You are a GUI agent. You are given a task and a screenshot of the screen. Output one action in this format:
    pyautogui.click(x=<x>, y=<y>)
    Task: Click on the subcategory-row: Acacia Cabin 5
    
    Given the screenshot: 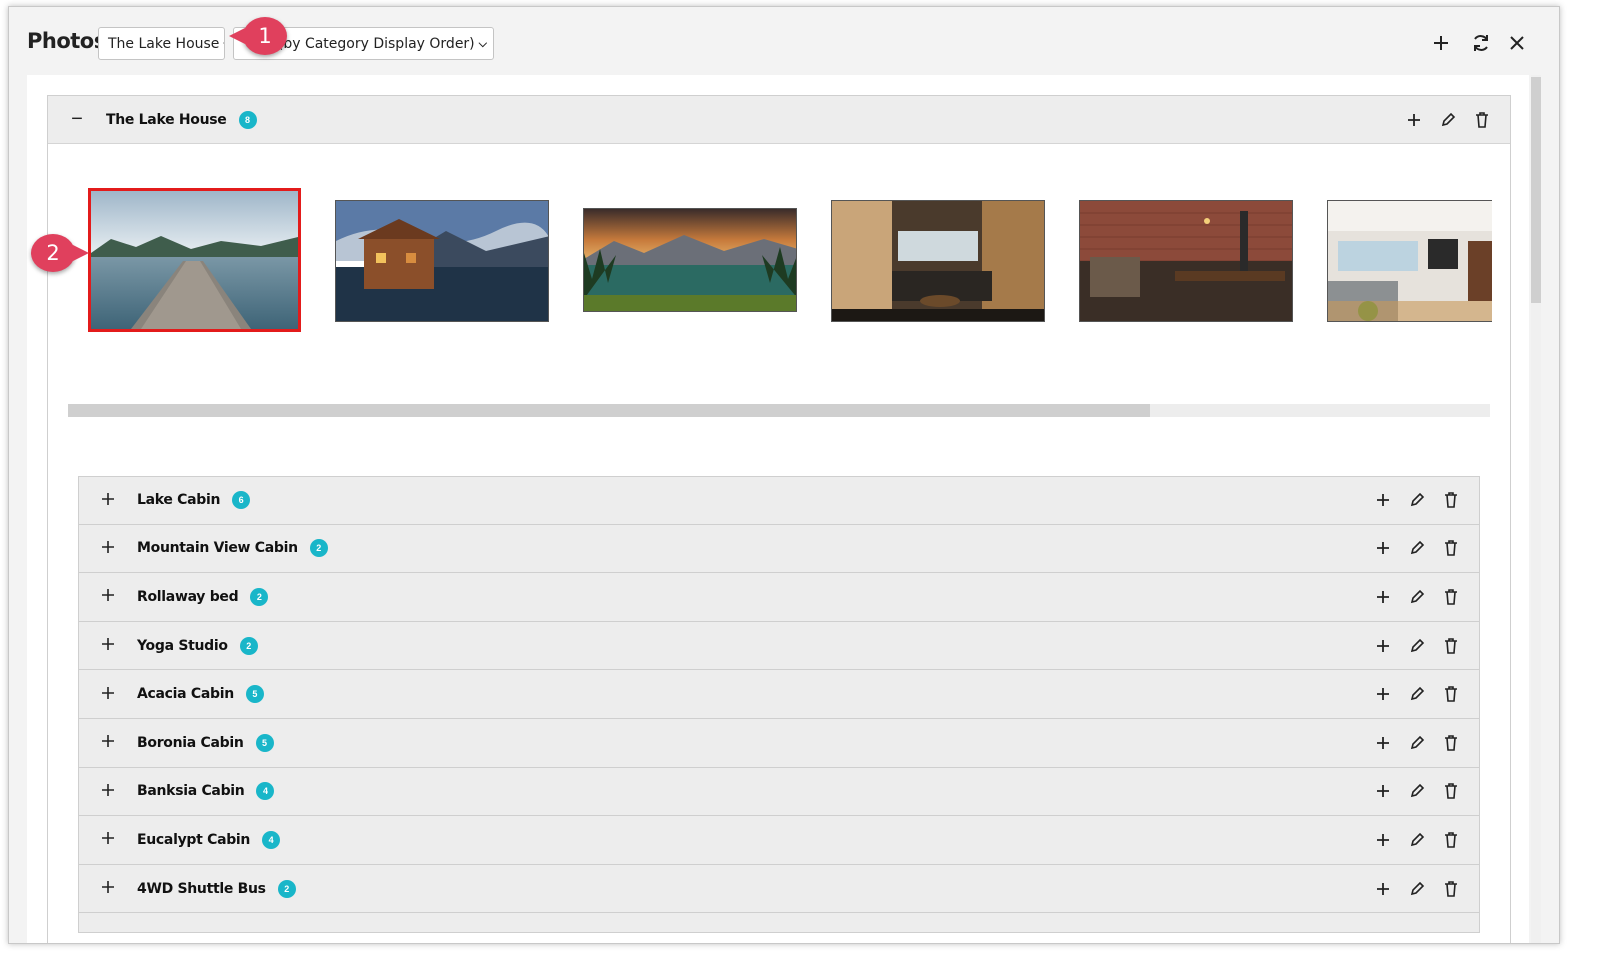 What is the action you would take?
    pyautogui.click(x=779, y=694)
    